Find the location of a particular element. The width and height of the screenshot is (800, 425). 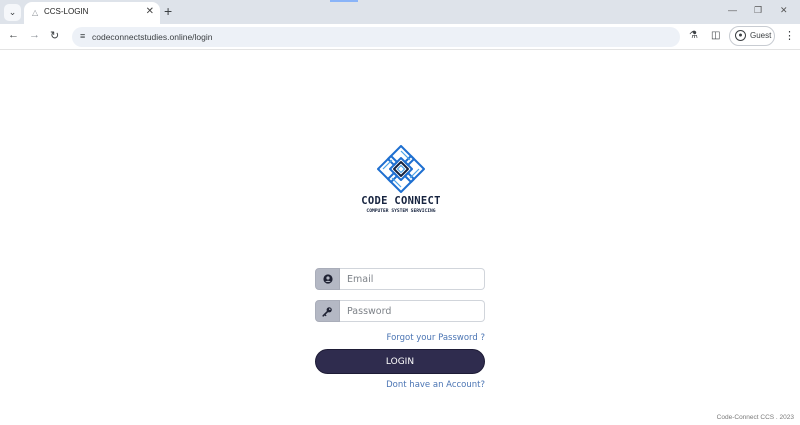

tune-icon: ≡ is located at coordinates (82, 36).